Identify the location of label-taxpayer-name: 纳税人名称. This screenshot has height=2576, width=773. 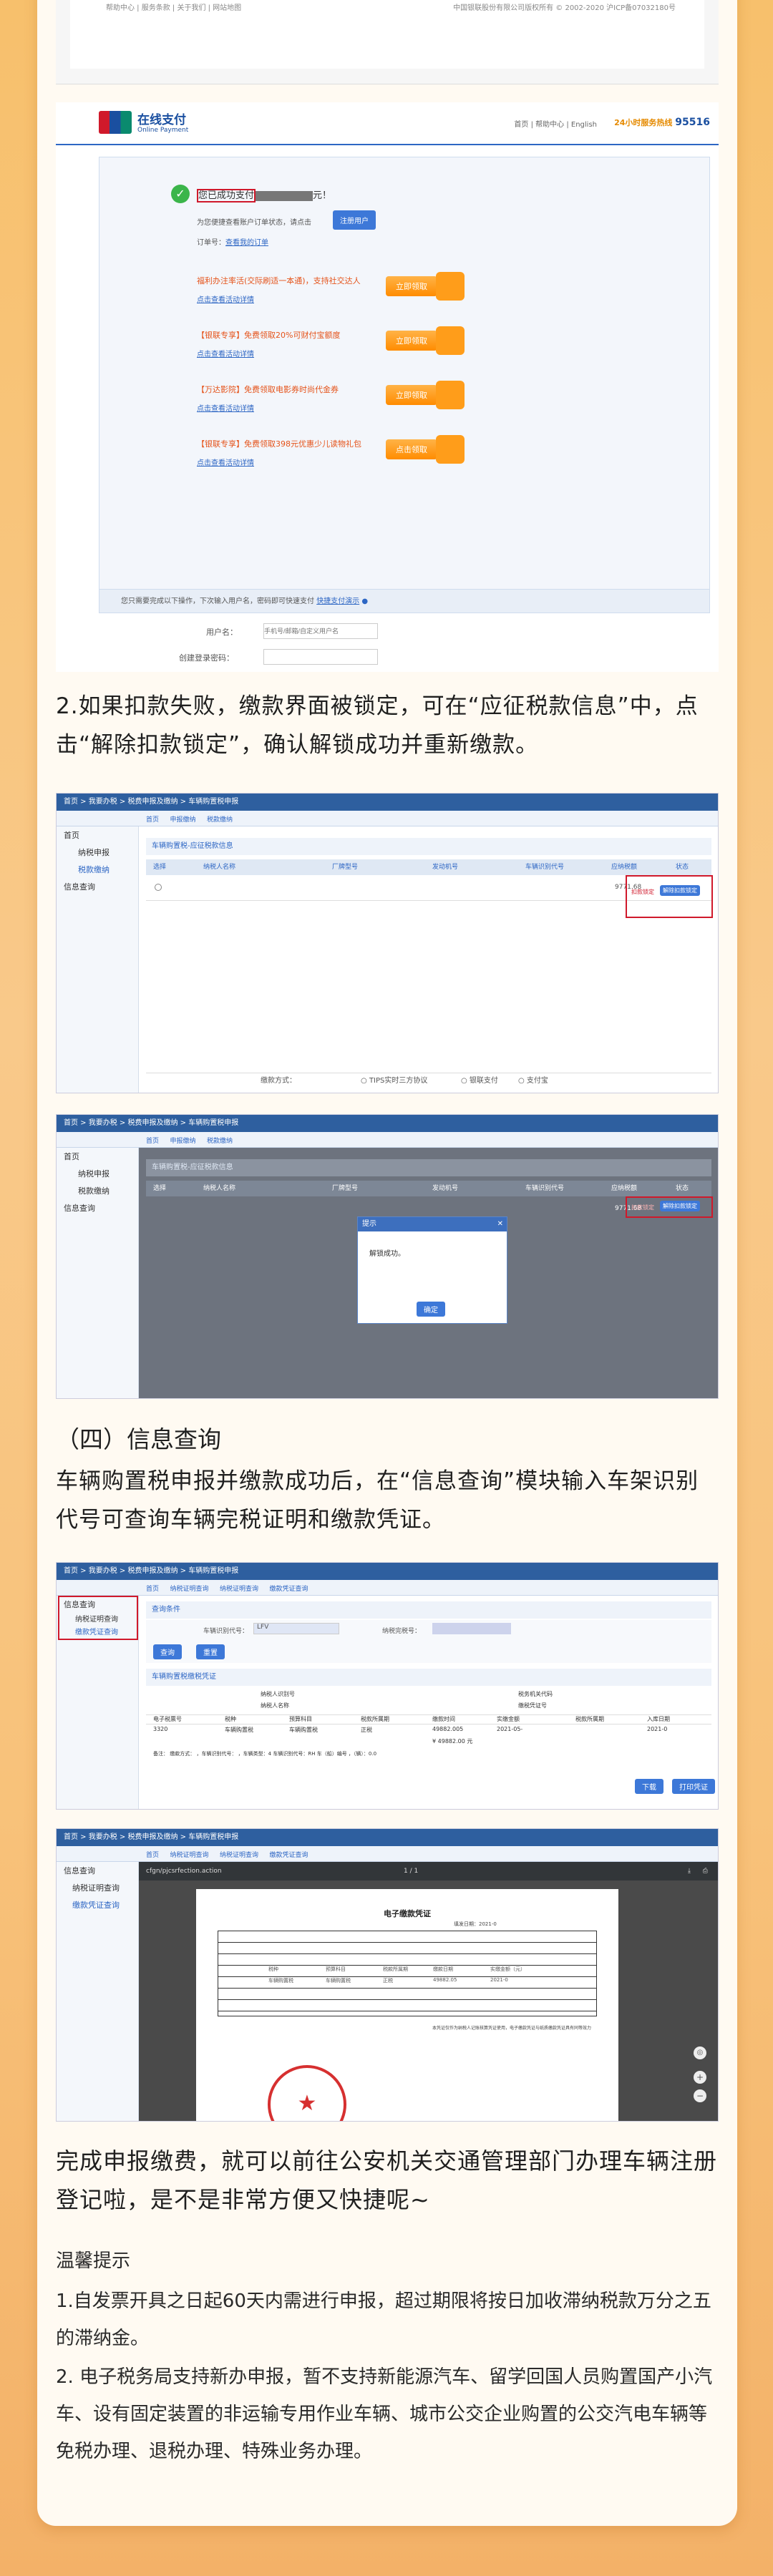
(275, 1705).